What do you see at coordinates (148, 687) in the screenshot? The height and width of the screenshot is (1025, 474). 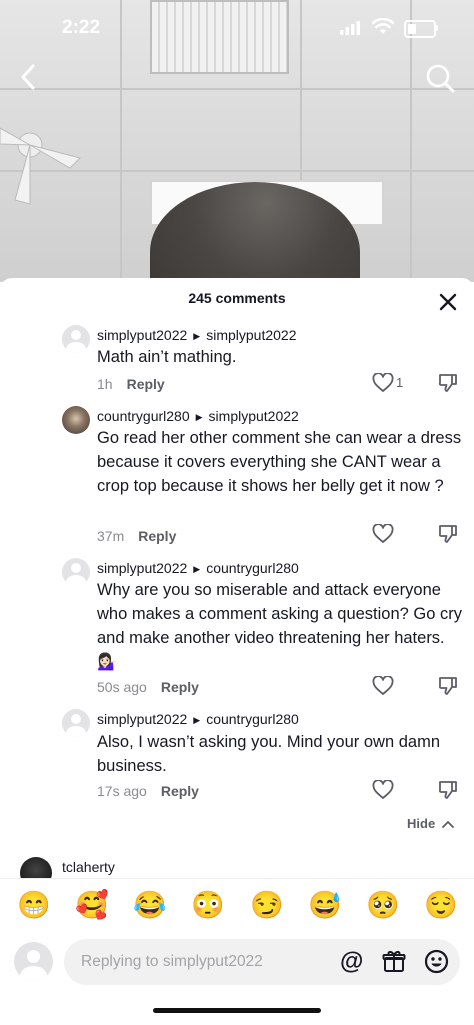 I see `comment-meta: 50s ago Reply` at bounding box center [148, 687].